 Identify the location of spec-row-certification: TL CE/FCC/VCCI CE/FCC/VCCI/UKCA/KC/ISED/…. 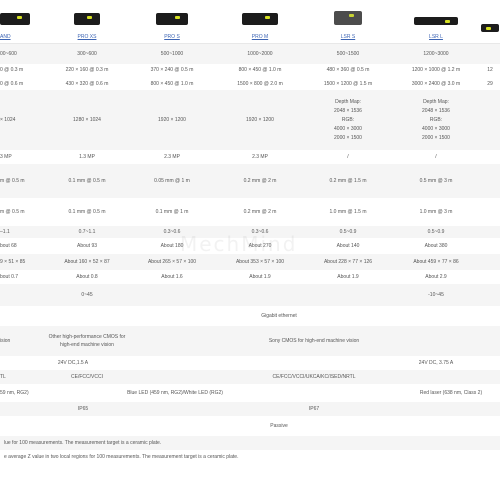
(250, 377).